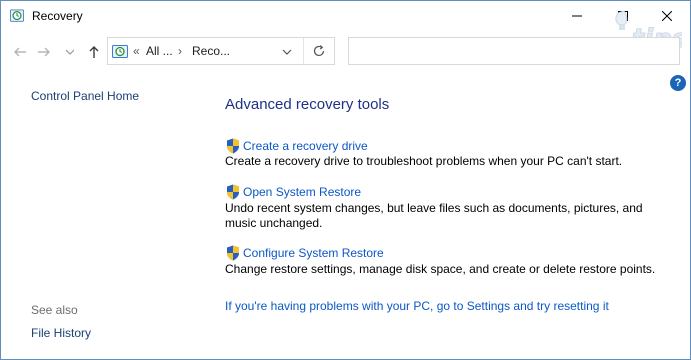 This screenshot has height=360, width=691. I want to click on title-bar: Recovery, so click(345, 16).